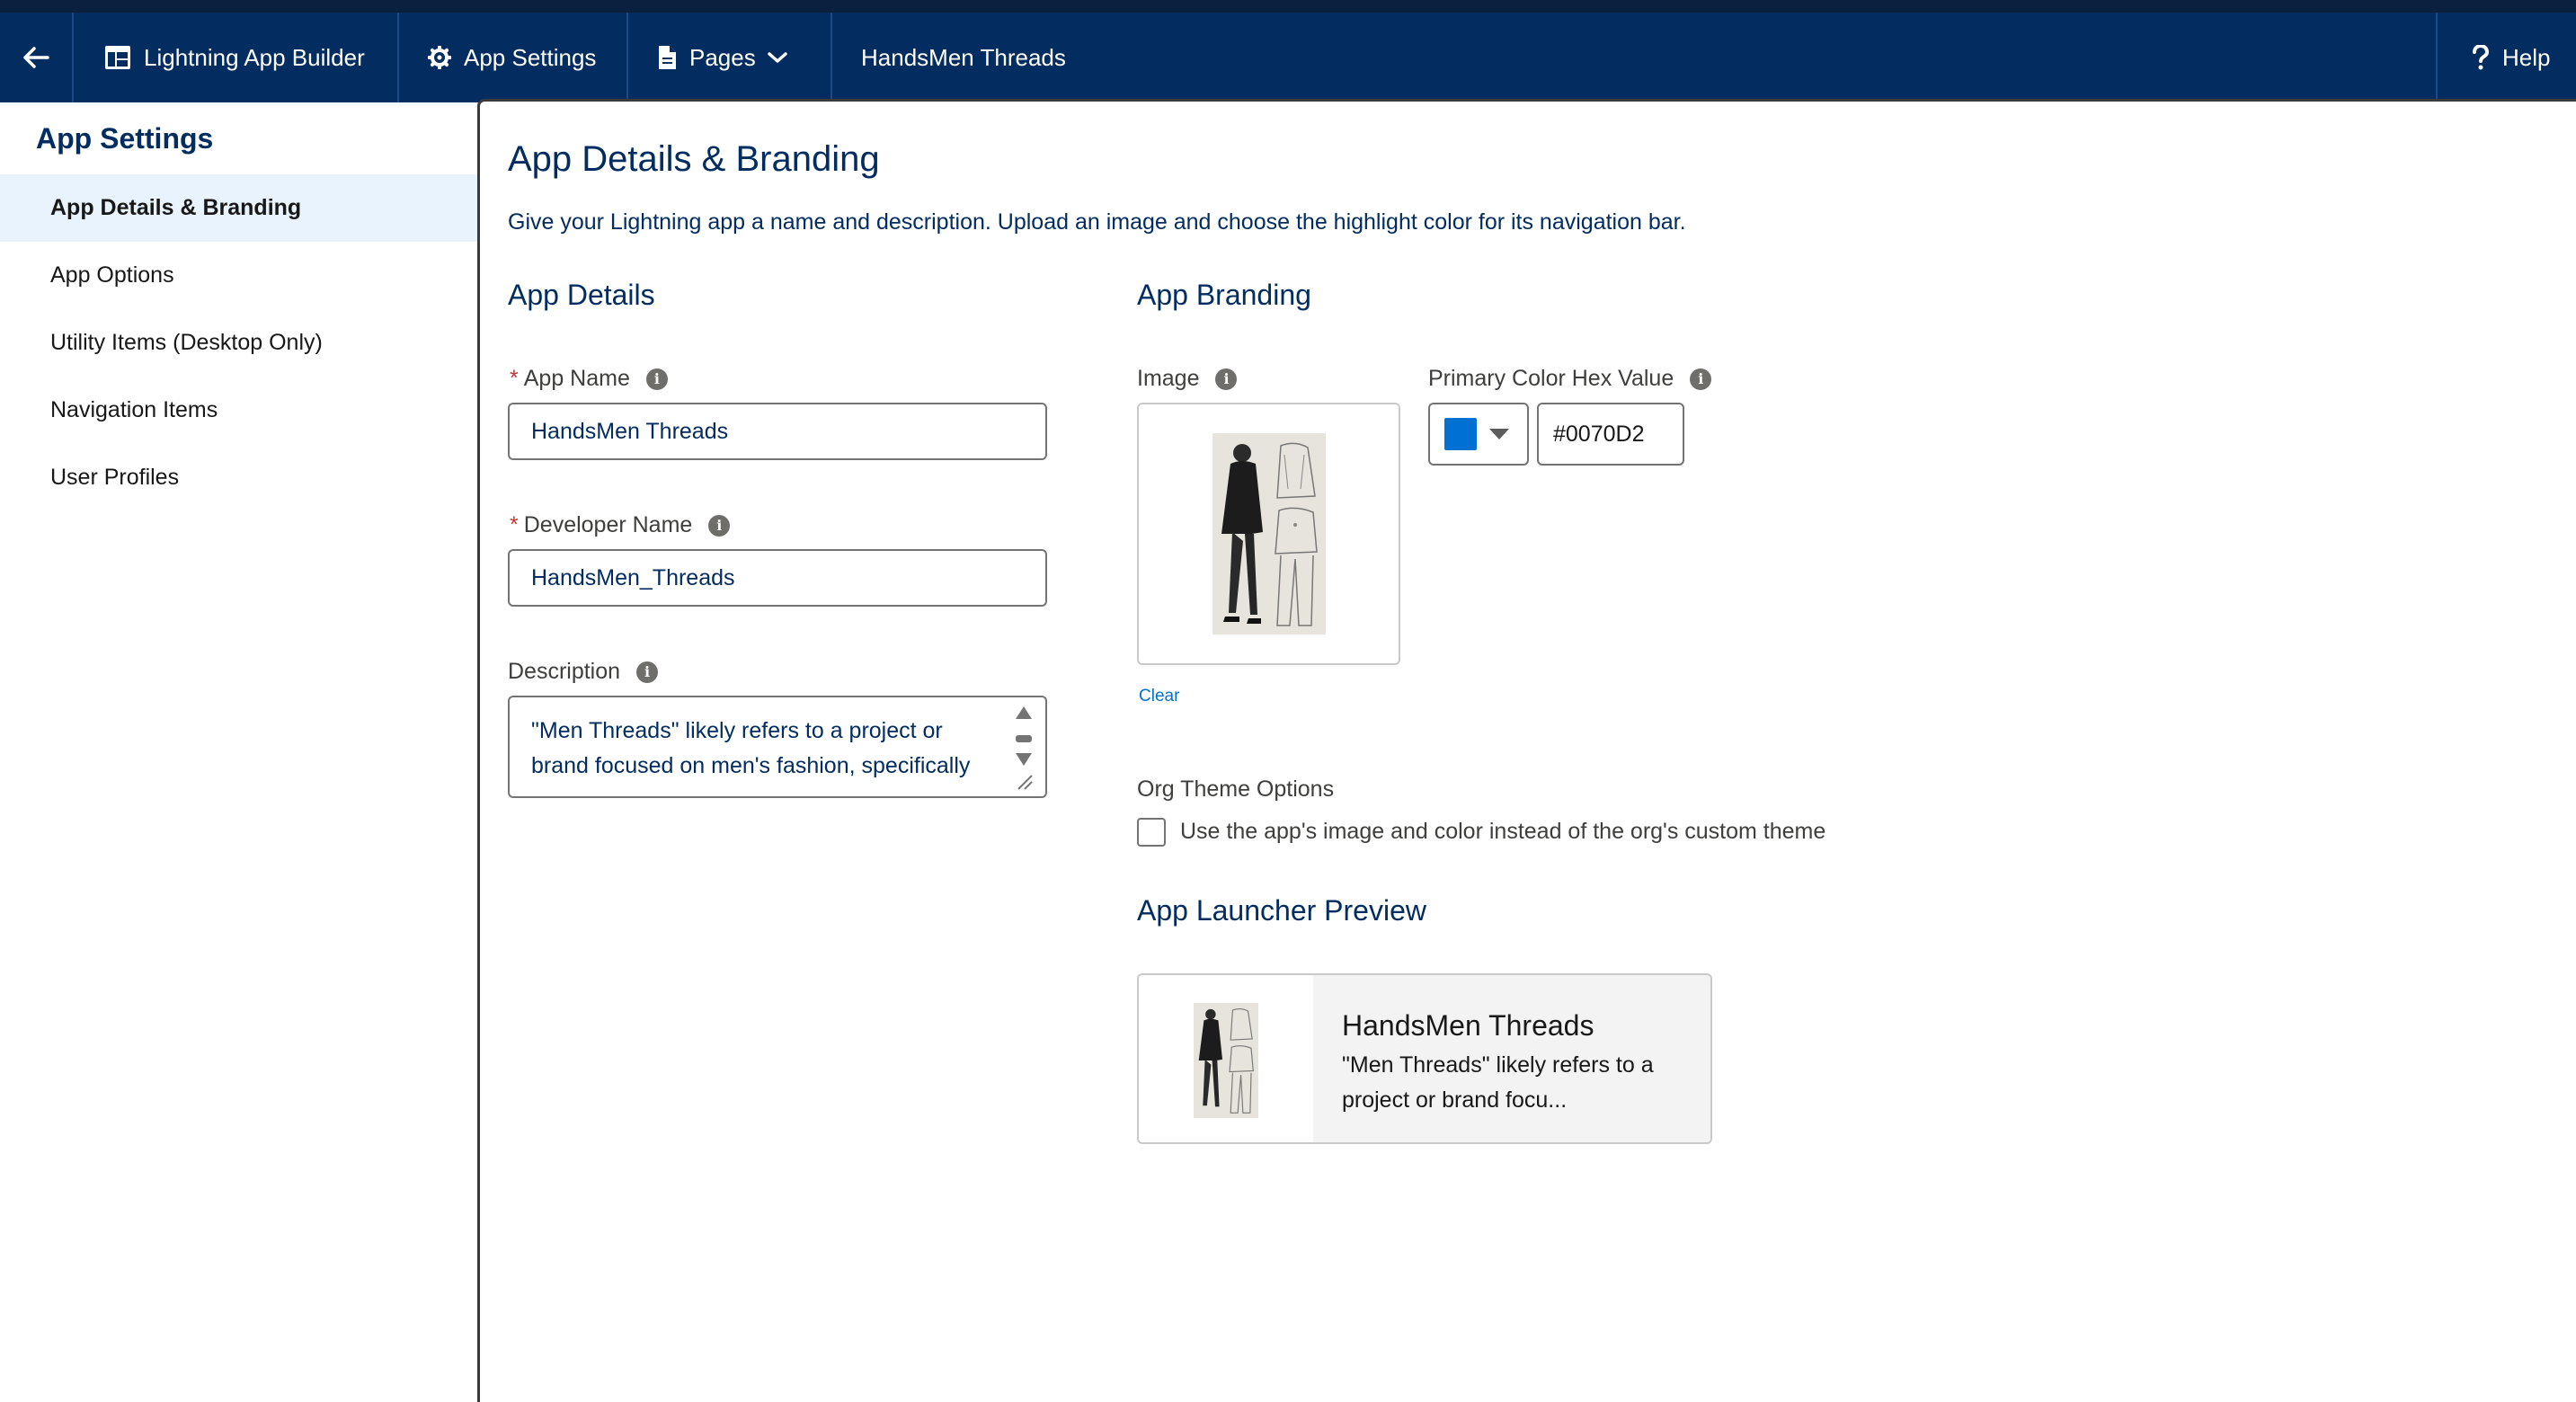 The image size is (2576, 1402). Describe the element at coordinates (1751, 57) in the screenshot. I see `header-spacer` at that location.